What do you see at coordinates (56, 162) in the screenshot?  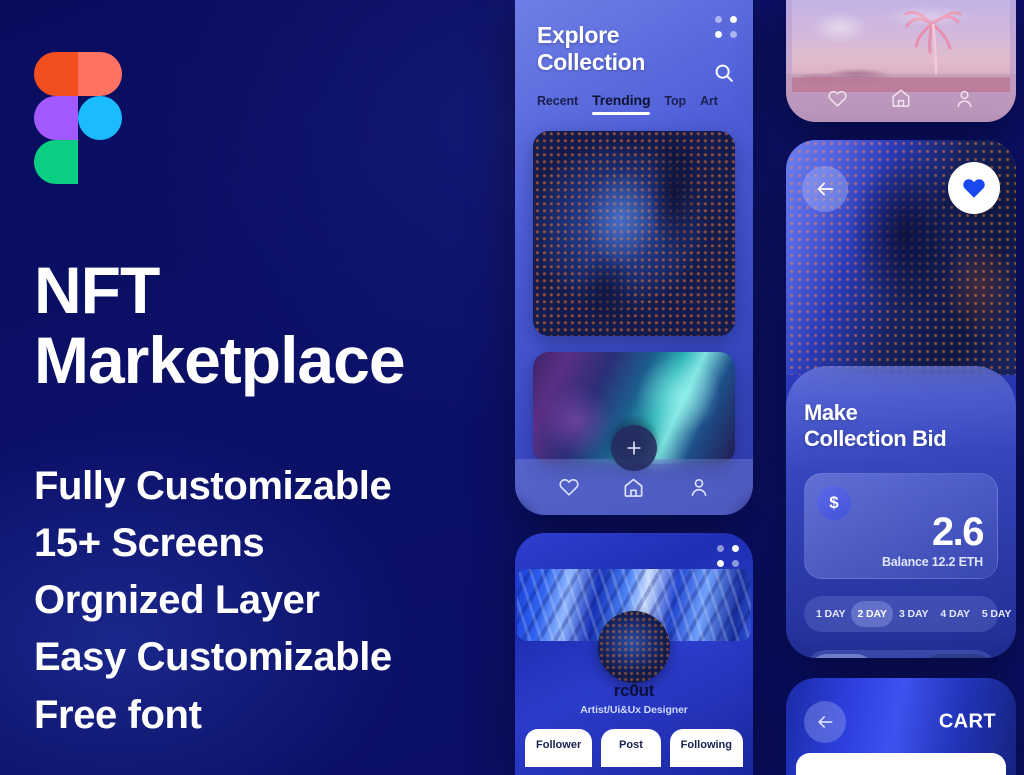 I see `figma-logo-segment-bottom-left` at bounding box center [56, 162].